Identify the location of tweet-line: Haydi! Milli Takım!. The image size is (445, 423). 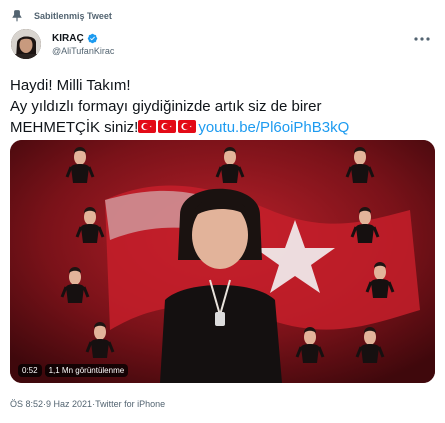
(70, 85).